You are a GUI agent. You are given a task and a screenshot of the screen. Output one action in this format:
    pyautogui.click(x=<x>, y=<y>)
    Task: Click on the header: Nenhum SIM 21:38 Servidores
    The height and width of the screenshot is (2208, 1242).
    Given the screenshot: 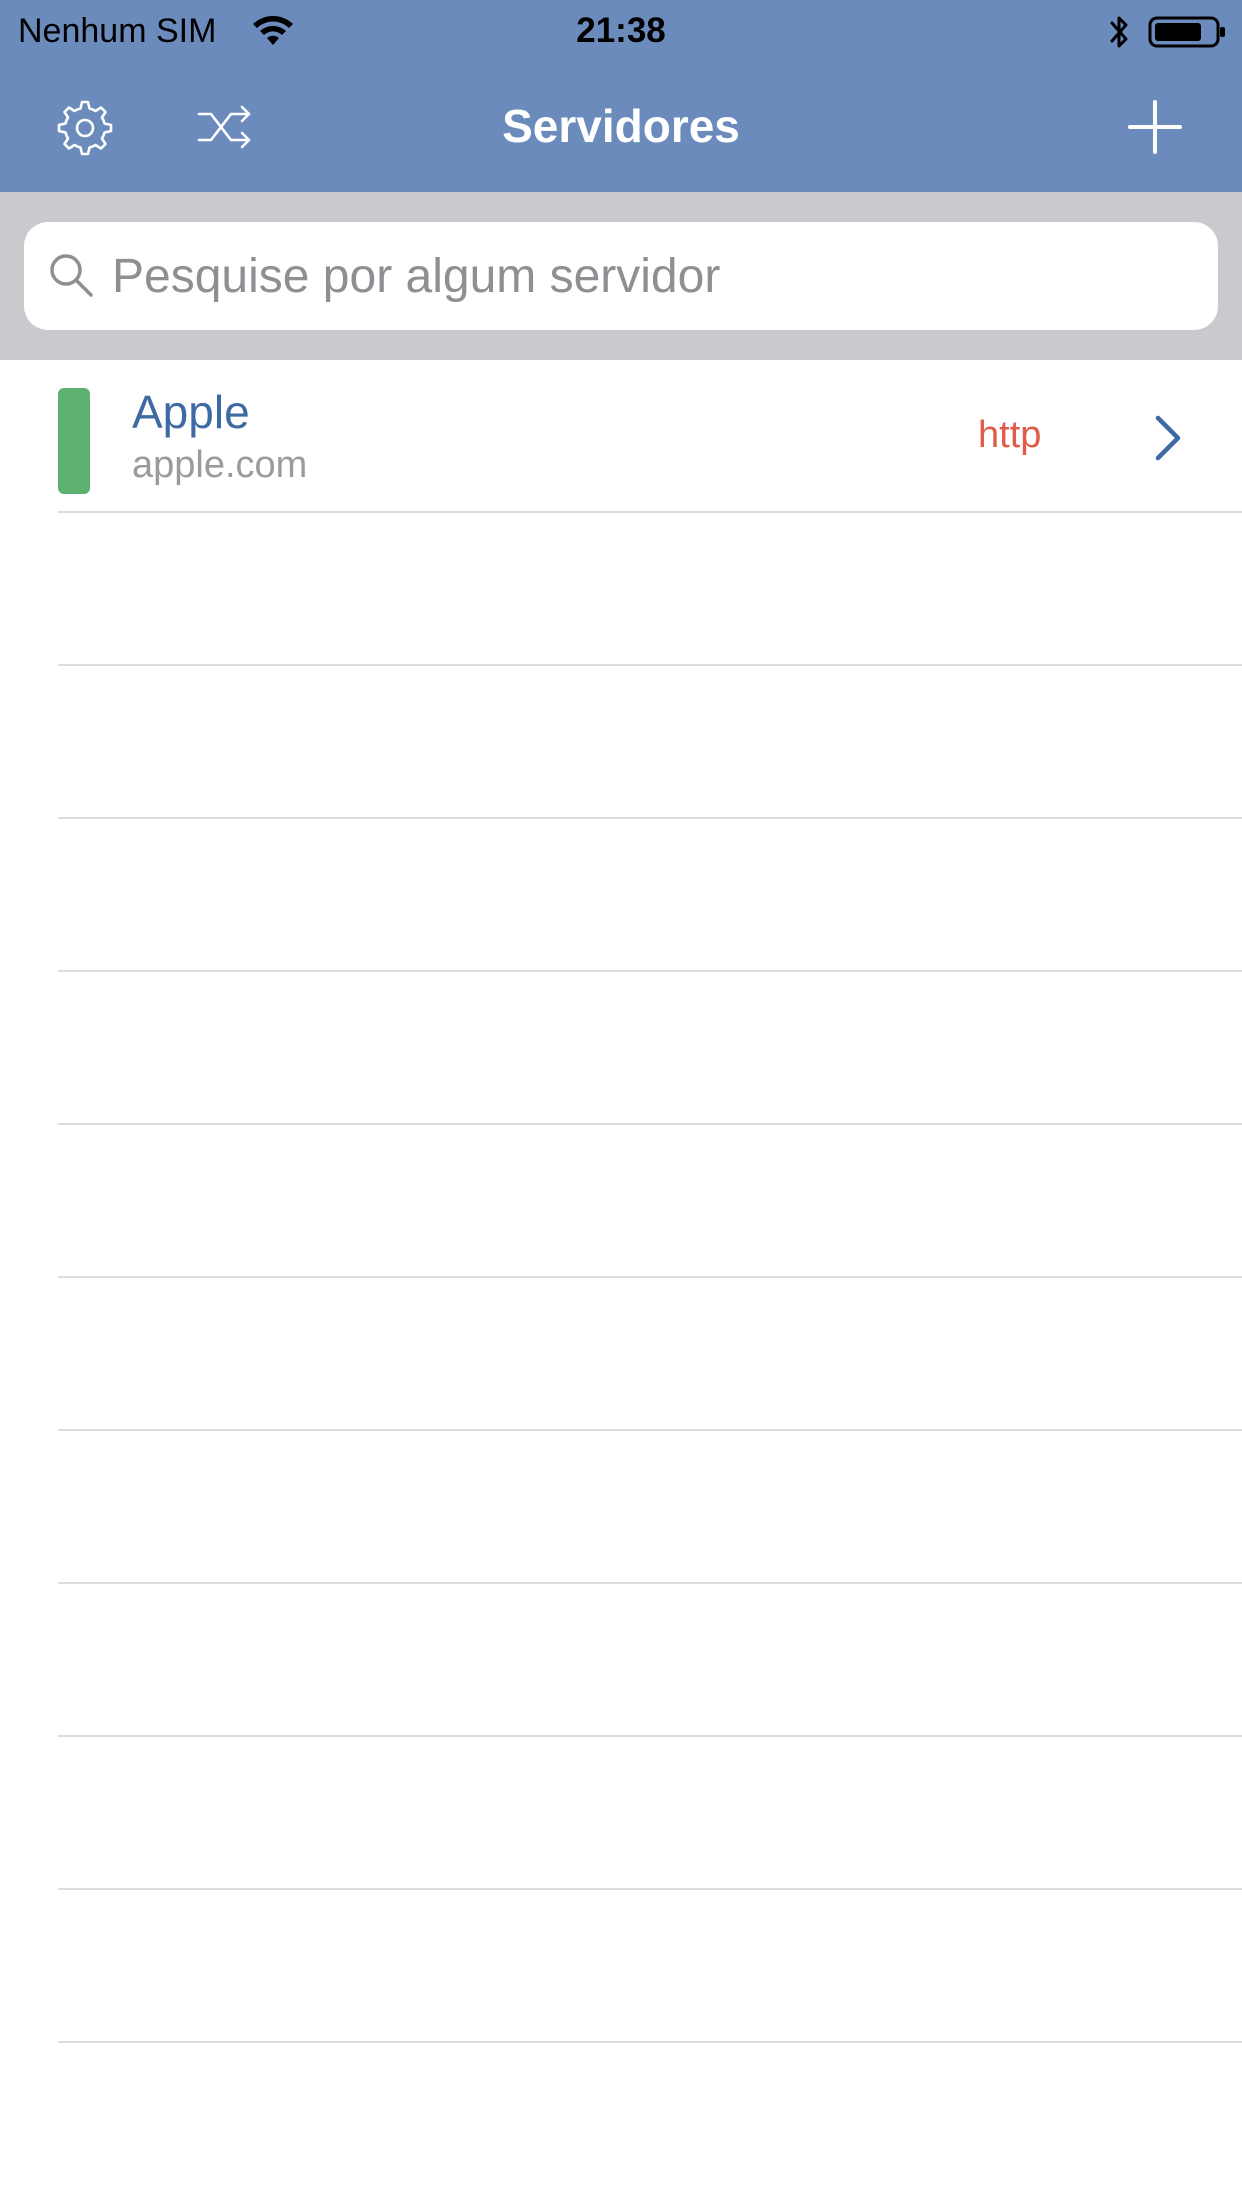 What is the action you would take?
    pyautogui.click(x=621, y=96)
    